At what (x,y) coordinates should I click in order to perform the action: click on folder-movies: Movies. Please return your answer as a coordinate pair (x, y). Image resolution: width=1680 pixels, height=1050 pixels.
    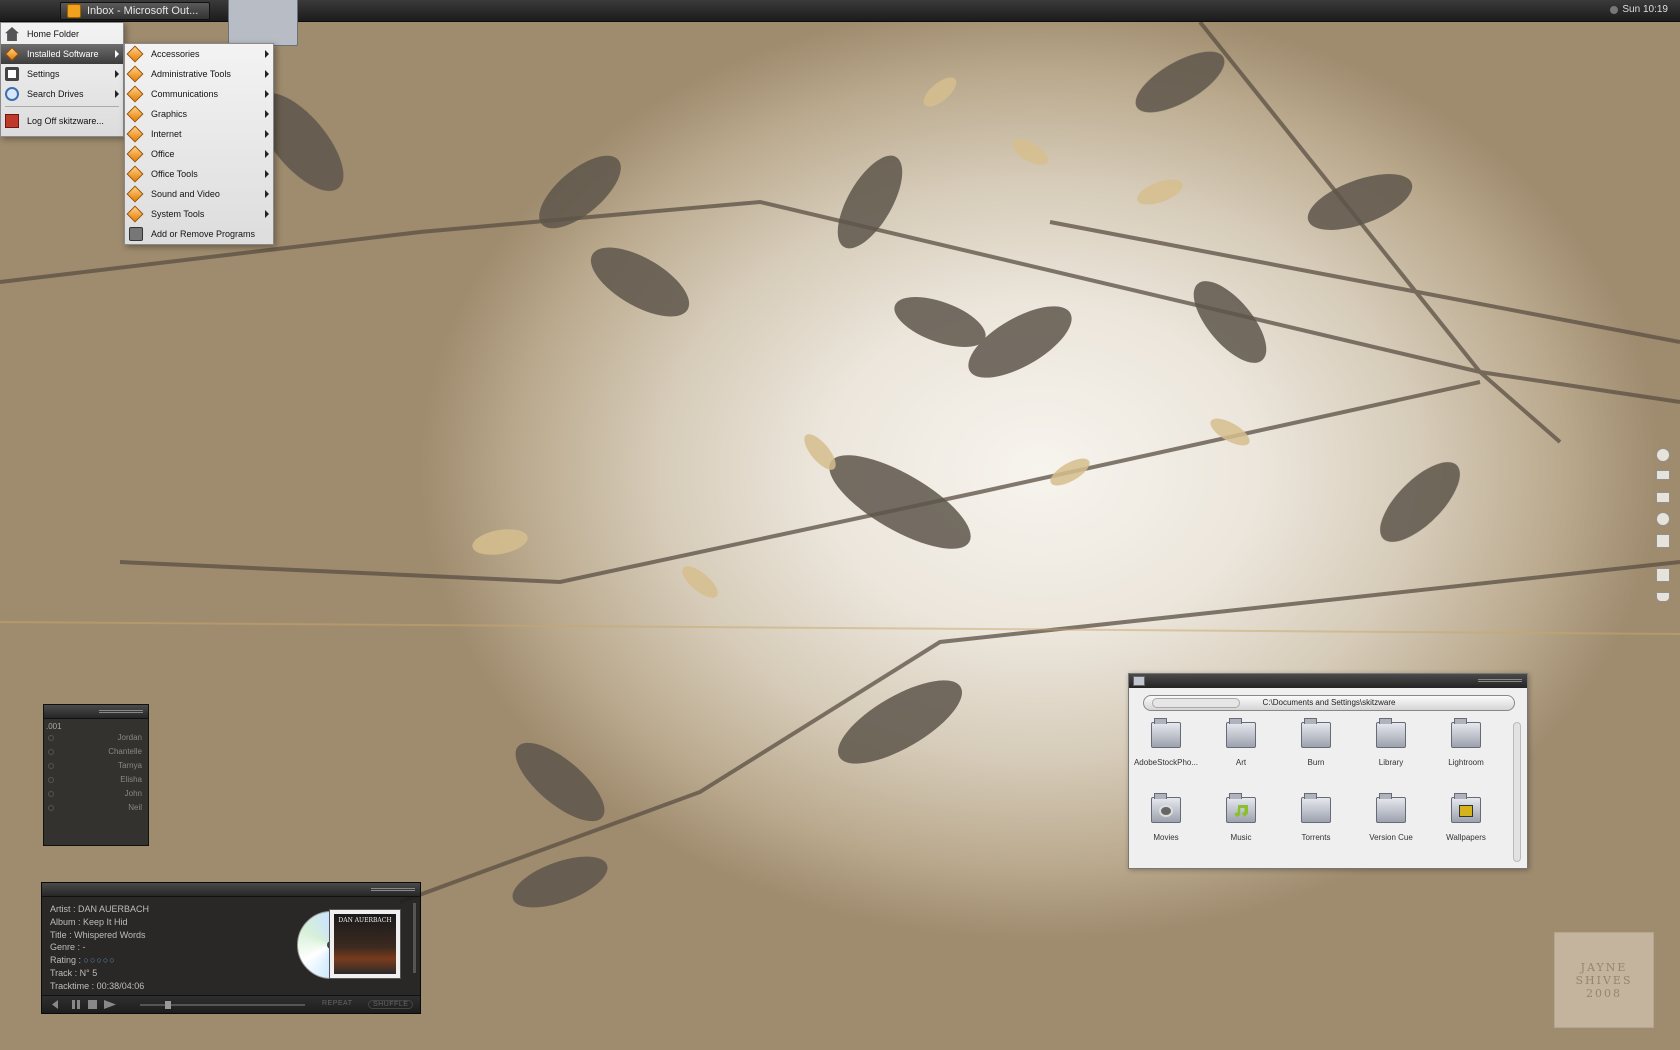
    Looking at the image, I should click on (1166, 828).